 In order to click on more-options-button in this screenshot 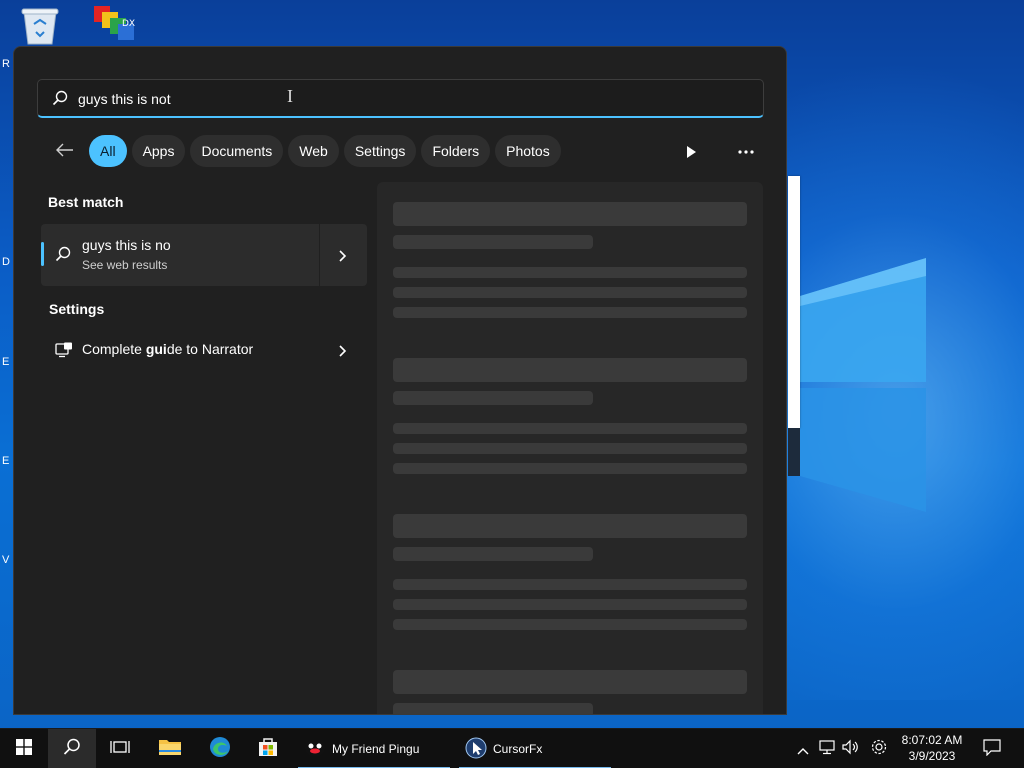, I will do `click(746, 152)`.